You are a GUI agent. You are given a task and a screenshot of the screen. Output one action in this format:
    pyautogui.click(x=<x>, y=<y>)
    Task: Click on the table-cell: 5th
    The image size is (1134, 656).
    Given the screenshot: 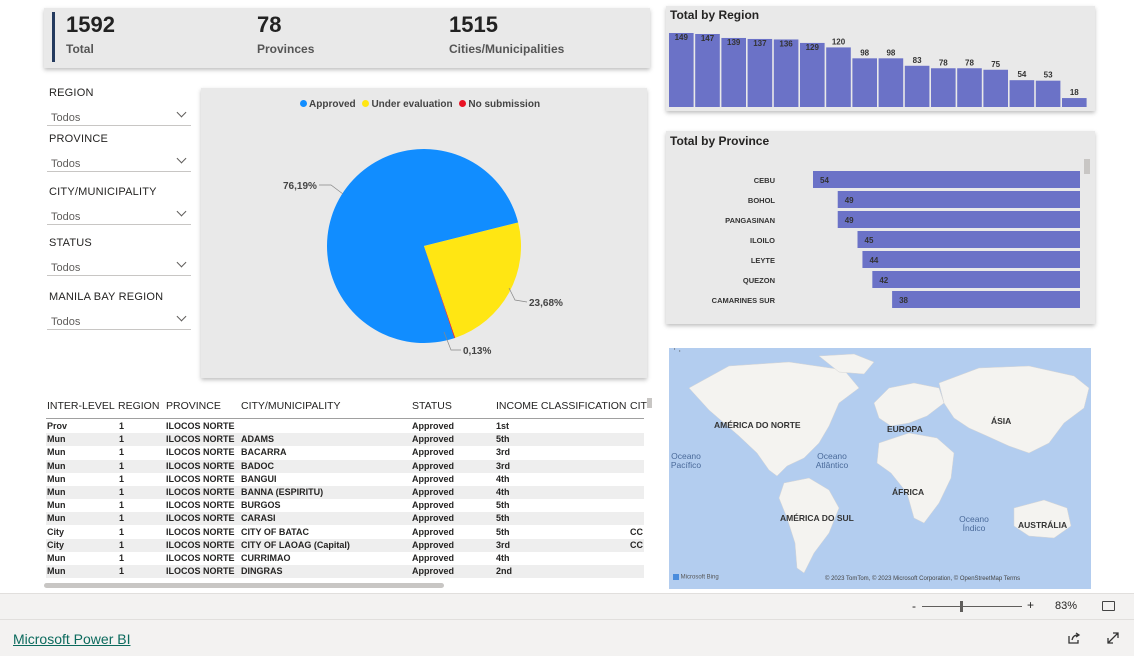 What is the action you would take?
    pyautogui.click(x=503, y=439)
    